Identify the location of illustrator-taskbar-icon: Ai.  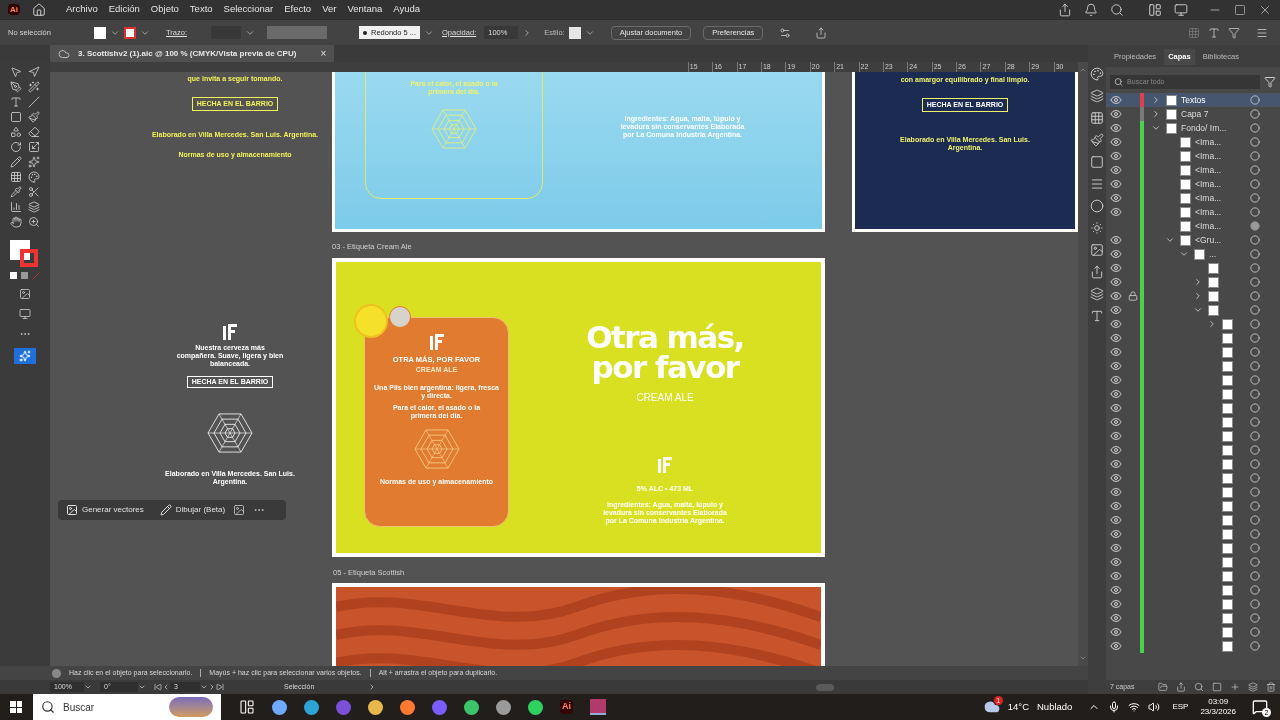
(566, 707).